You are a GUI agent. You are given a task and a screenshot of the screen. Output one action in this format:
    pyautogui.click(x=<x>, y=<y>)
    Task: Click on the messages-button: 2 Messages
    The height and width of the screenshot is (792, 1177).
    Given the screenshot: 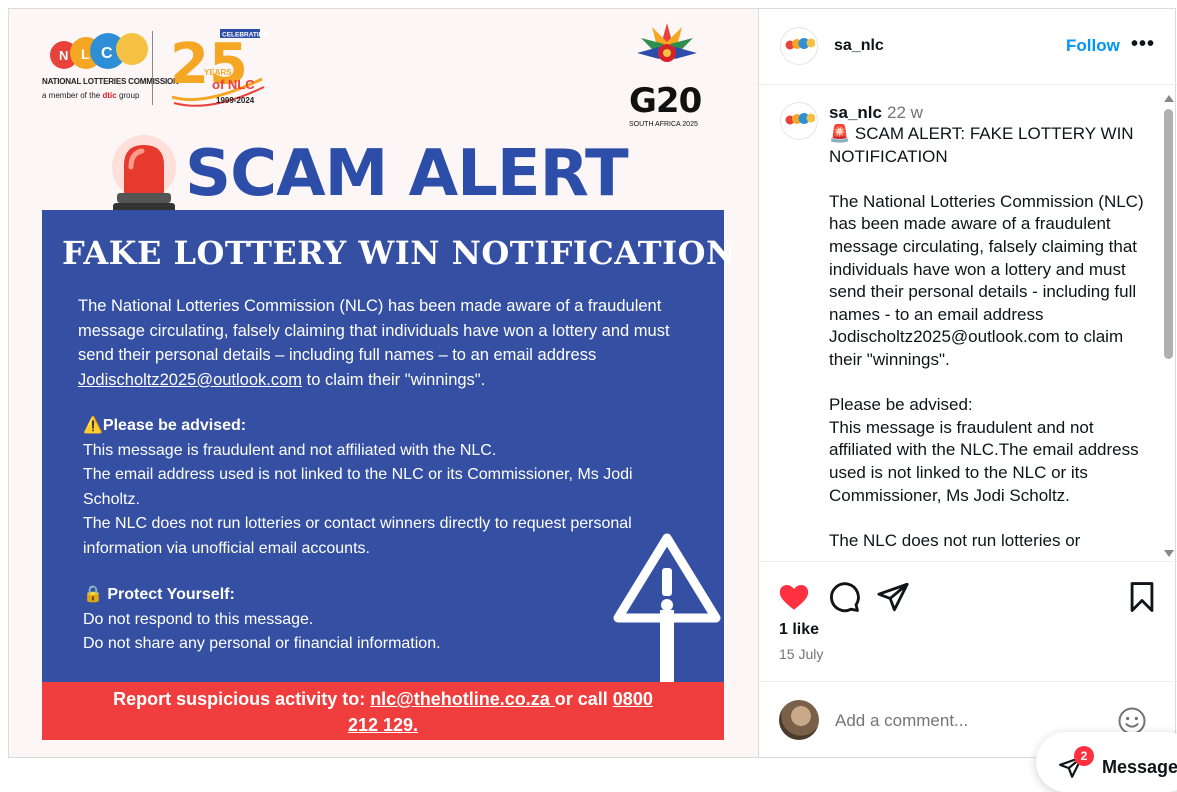 What is the action you would take?
    pyautogui.click(x=1106, y=762)
    